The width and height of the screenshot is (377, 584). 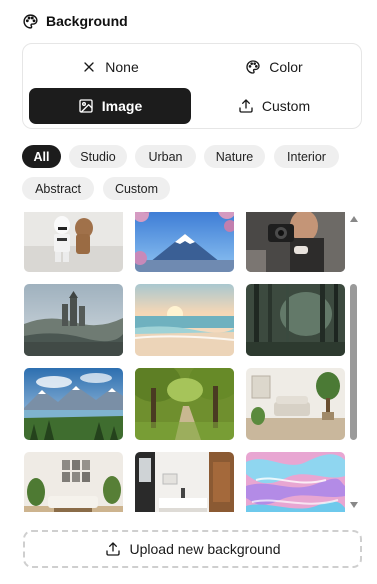 I want to click on category-chip-nature: Nature, so click(x=234, y=156).